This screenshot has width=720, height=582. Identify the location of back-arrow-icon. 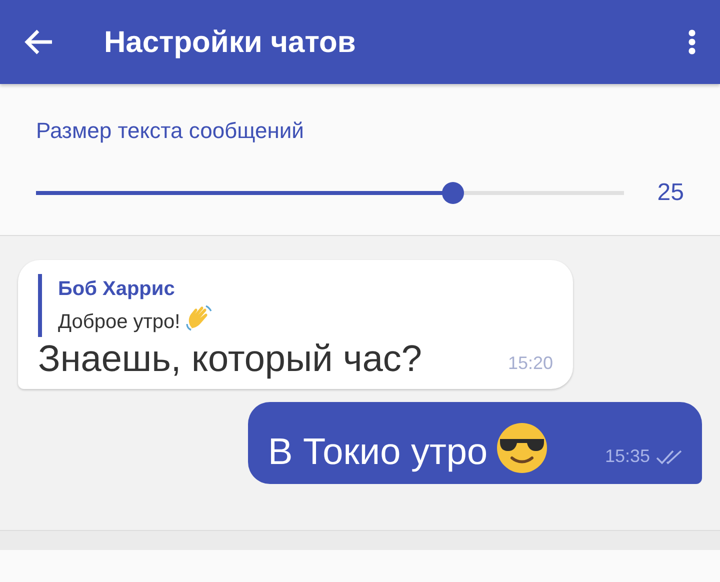
(39, 42).